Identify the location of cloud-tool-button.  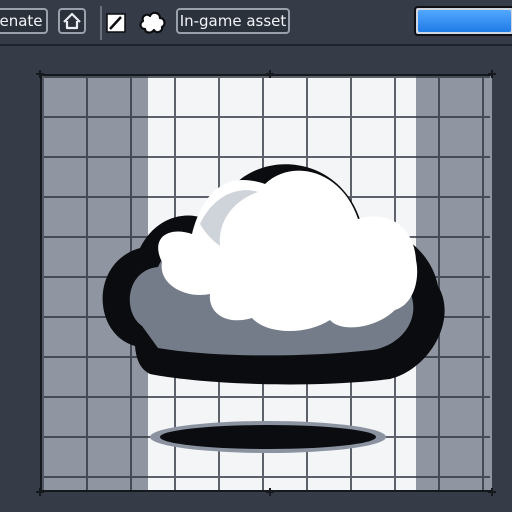
(152, 22).